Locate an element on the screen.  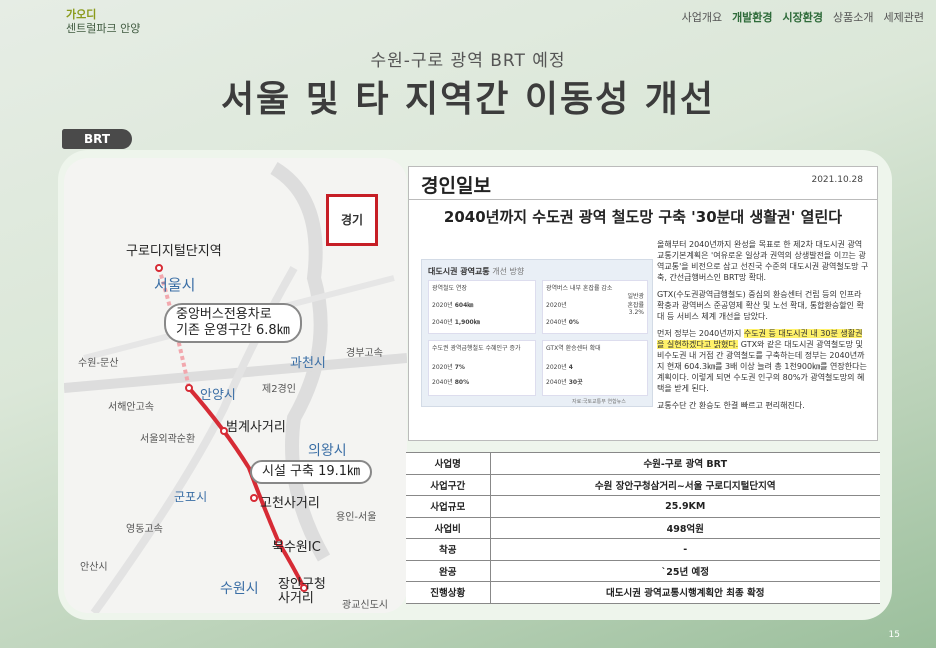
page-subtitle: 수원-구로 광역 BRT 예정 is located at coordinates (468, 61).